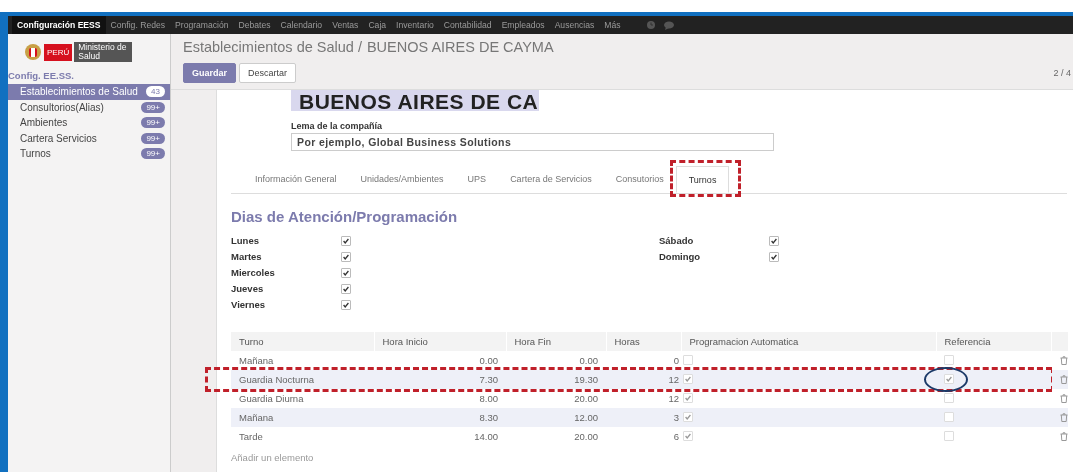 This screenshot has height=472, width=1073. What do you see at coordinates (301, 25) in the screenshot?
I see `menu-item: Calendario` at bounding box center [301, 25].